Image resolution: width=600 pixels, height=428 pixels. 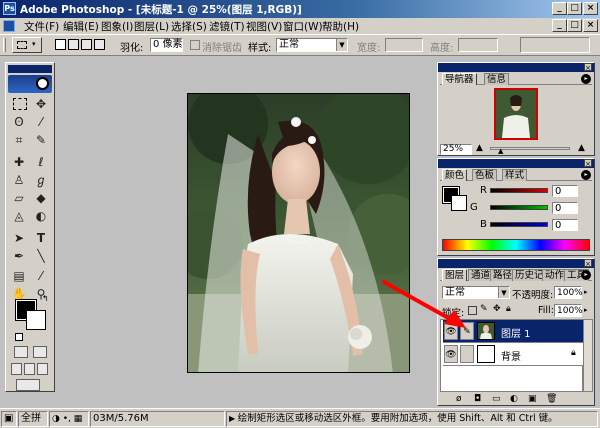 I want to click on quickmask-mode-button, so click(x=40, y=352).